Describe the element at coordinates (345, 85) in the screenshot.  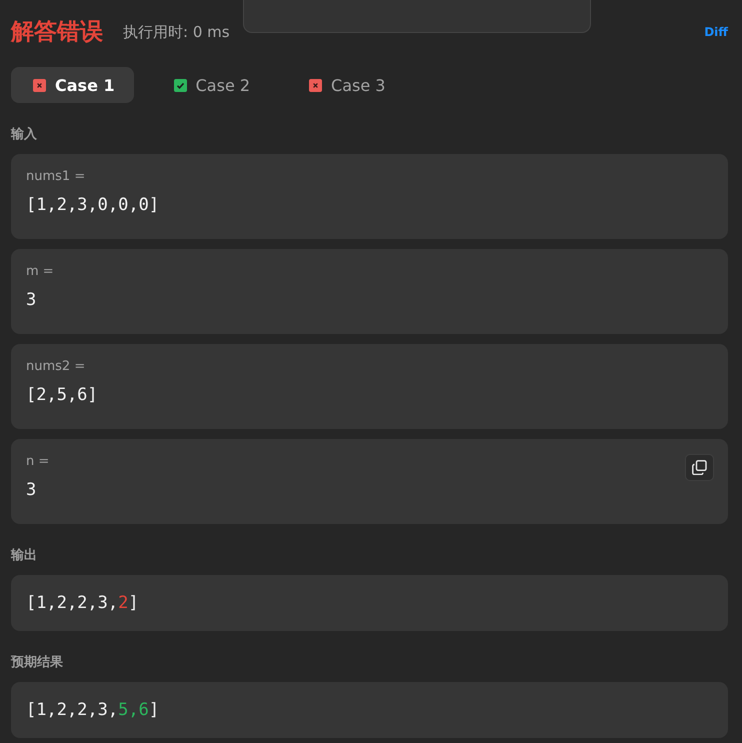
I see `case-tab: Case 3` at that location.